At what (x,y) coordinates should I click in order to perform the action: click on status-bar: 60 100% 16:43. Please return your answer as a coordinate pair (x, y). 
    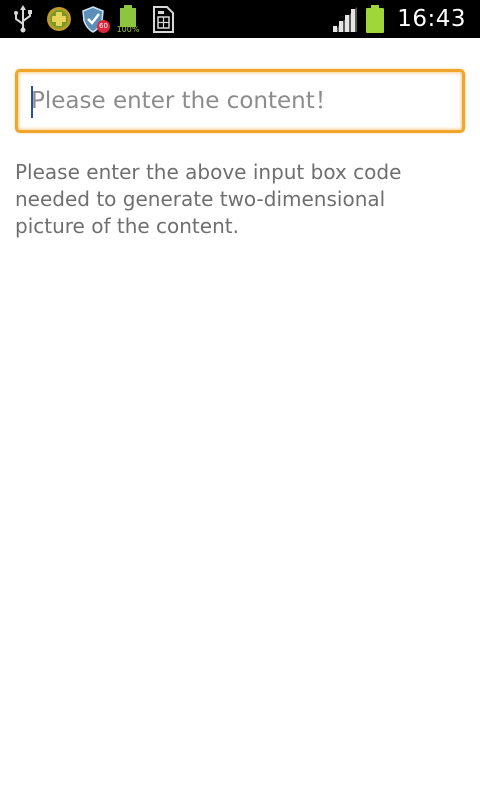
    Looking at the image, I should click on (240, 19).